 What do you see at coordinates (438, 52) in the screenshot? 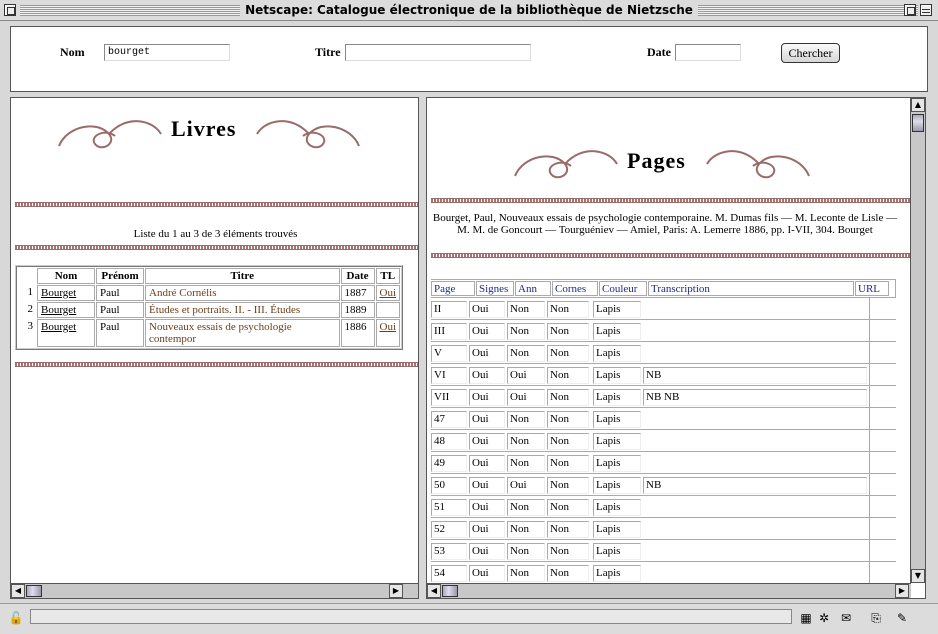
I see `titre-input` at bounding box center [438, 52].